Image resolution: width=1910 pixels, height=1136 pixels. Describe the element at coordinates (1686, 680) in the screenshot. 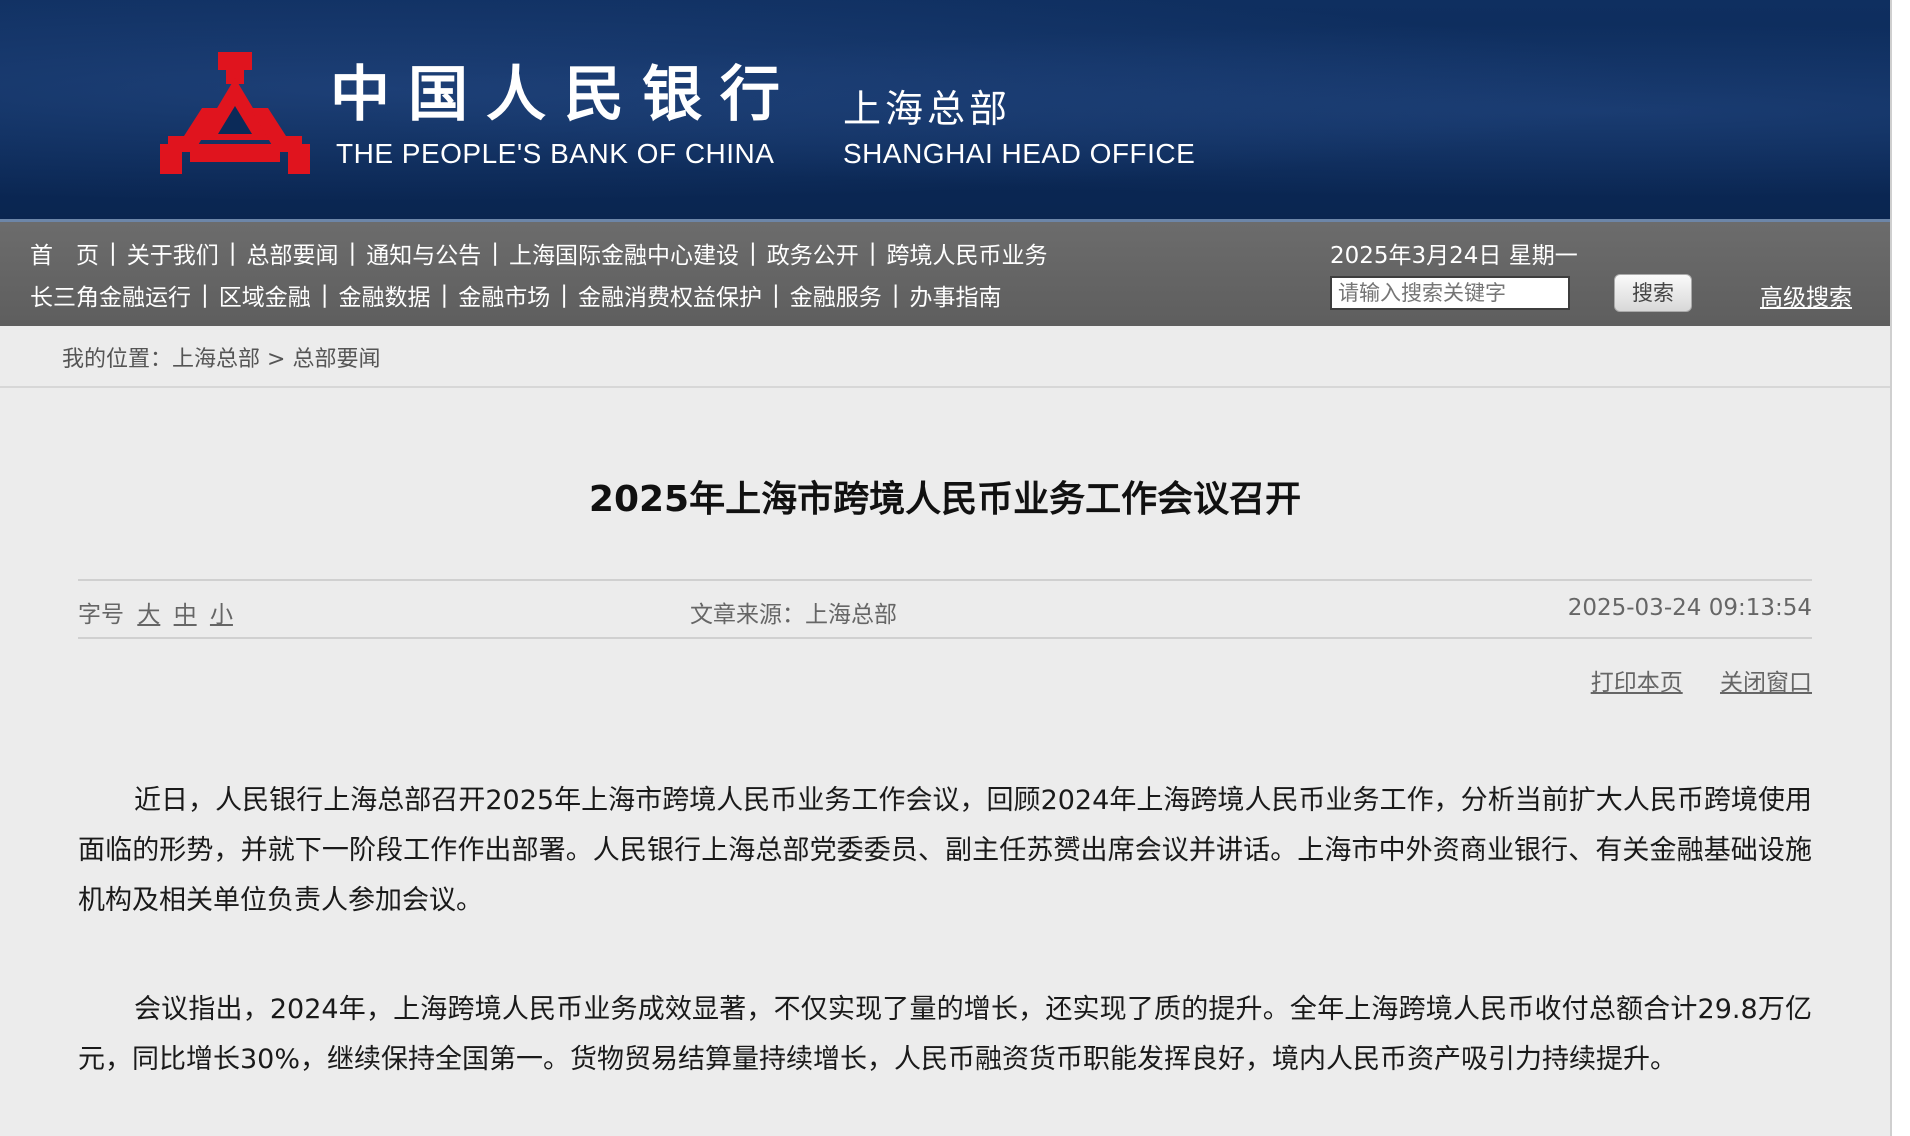

I see `article-tools: 打印本页 关闭窗口` at that location.